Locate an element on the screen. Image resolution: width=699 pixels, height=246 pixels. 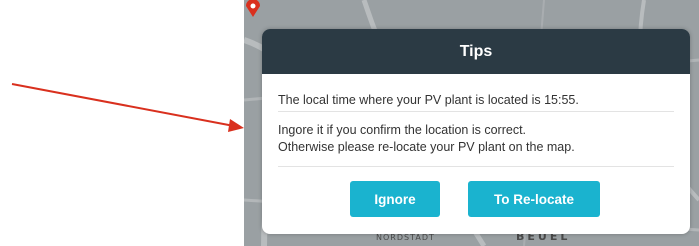
relocate-button: To Re-locate is located at coordinates (534, 199).